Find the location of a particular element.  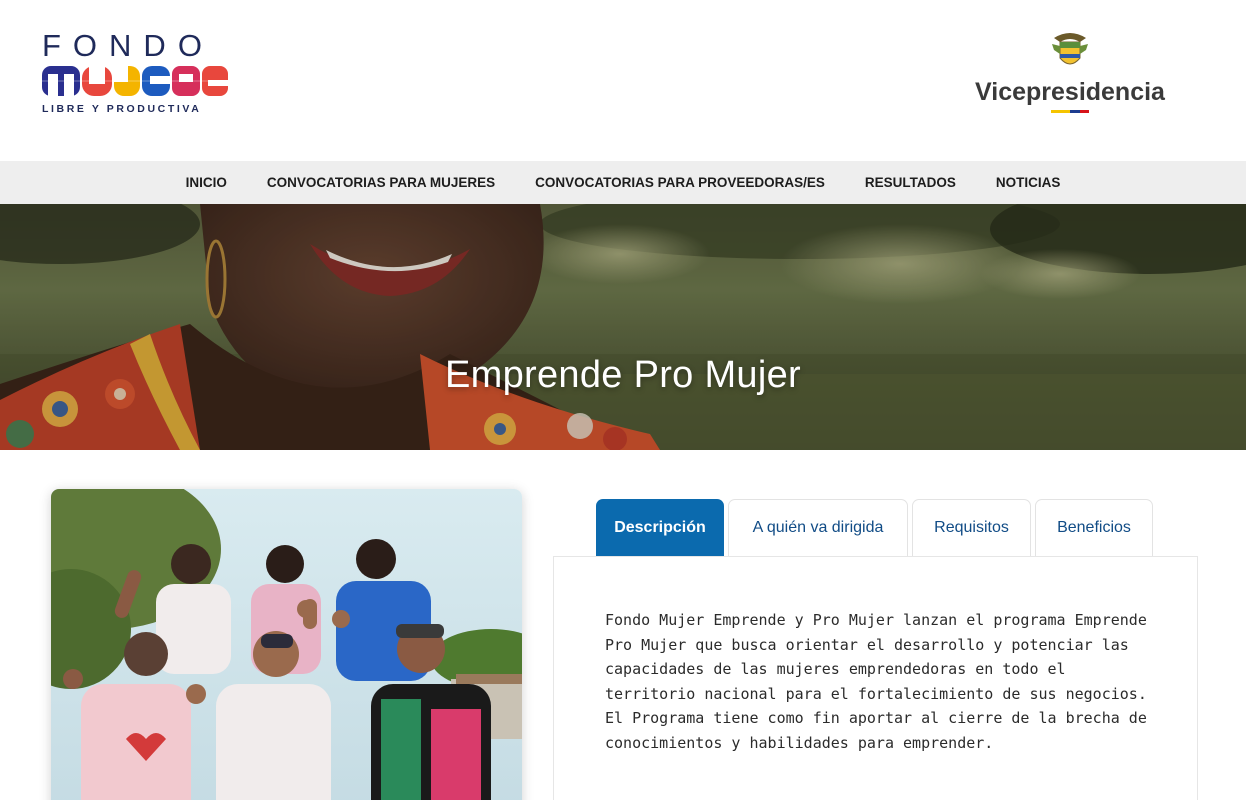

nav-item-noticias: NOTICIAS is located at coordinates (1028, 182).